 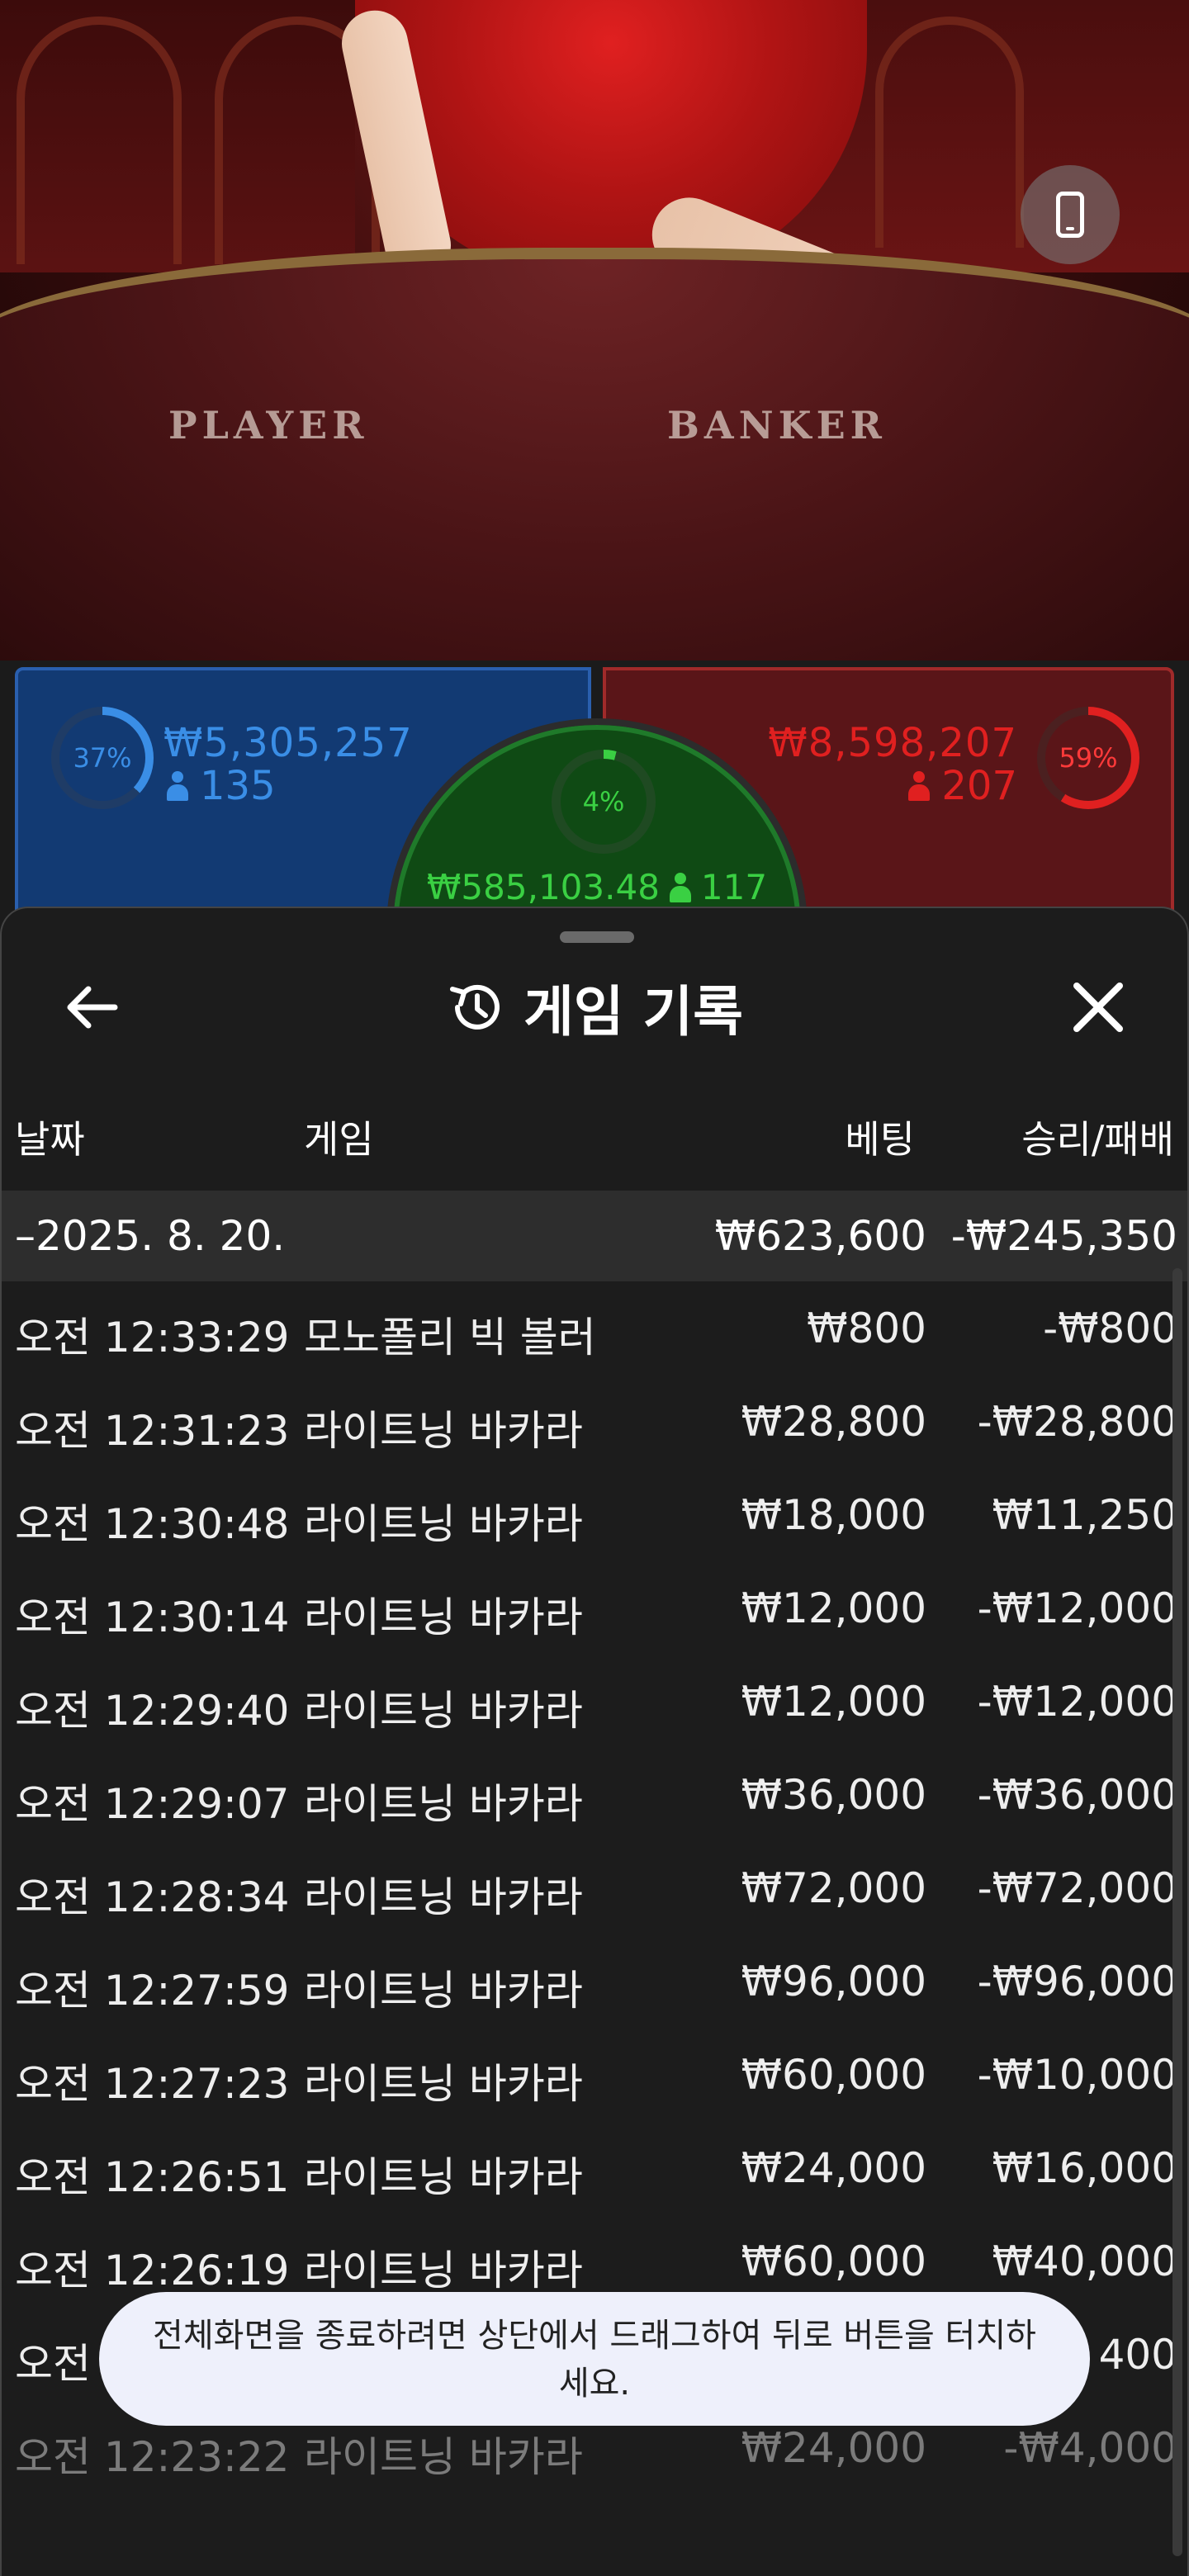 What do you see at coordinates (594, 2074) in the screenshot?
I see `table-row: 오전 12:27:23 라이트닝 바카라 ₩60,000 -₩10,000` at bounding box center [594, 2074].